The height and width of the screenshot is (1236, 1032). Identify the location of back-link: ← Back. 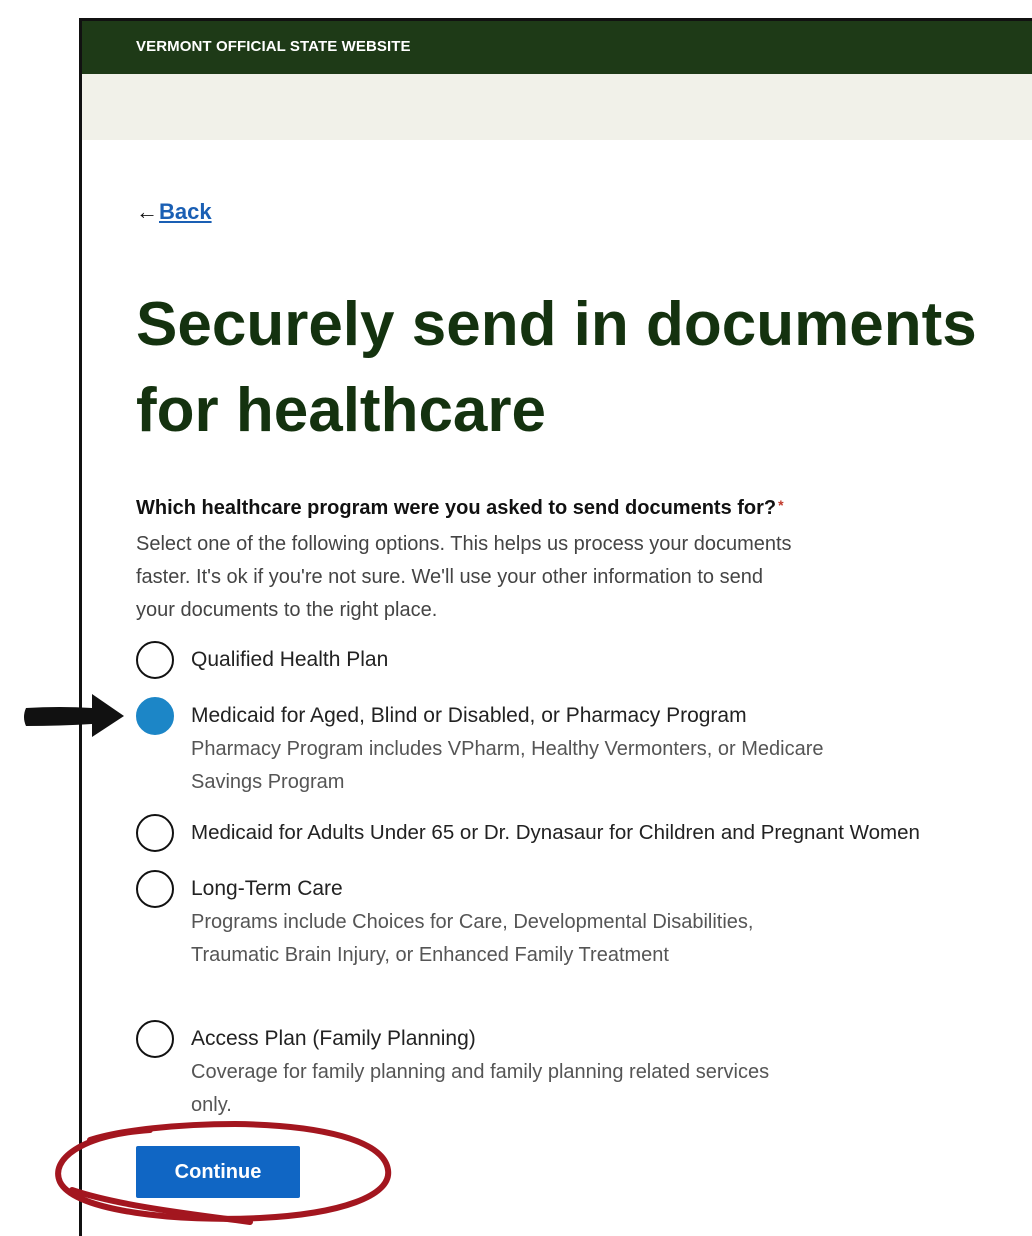
(174, 212).